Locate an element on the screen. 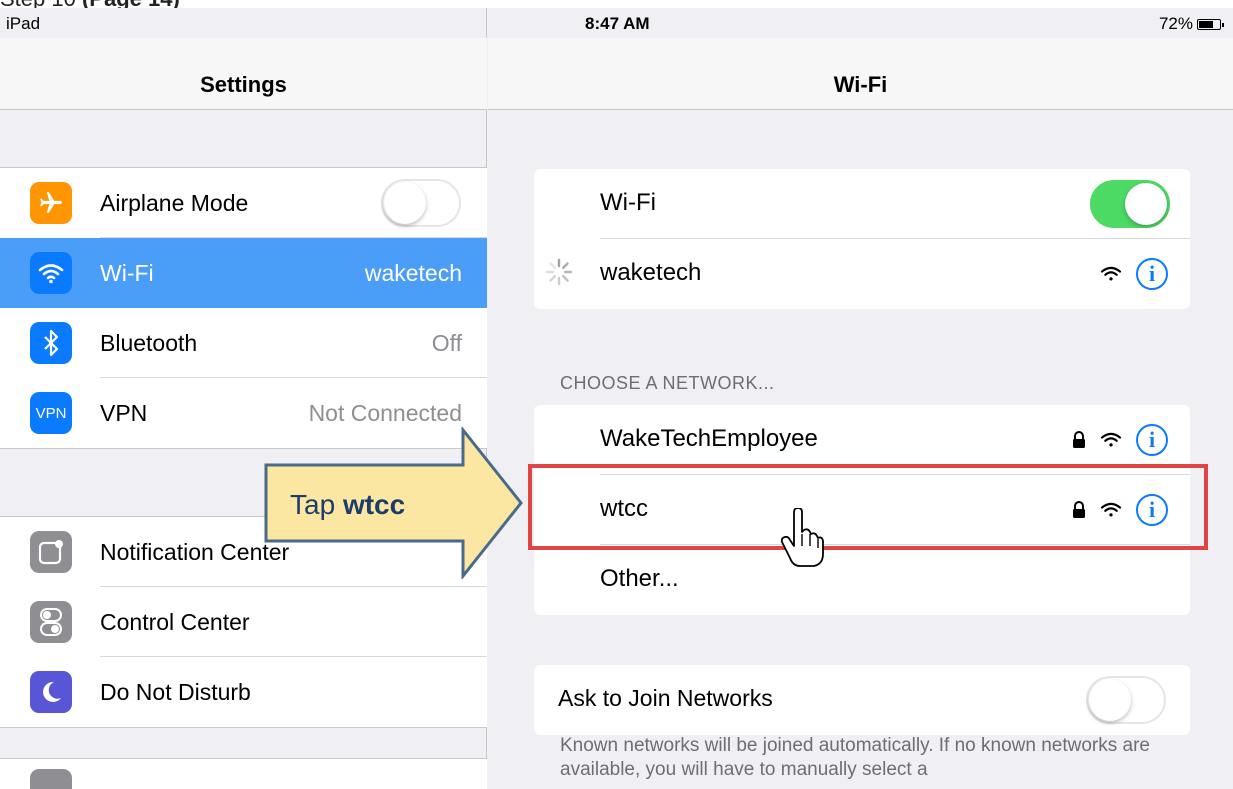  ask-to-join-card: Ask to Join Networks is located at coordinates (862, 700).